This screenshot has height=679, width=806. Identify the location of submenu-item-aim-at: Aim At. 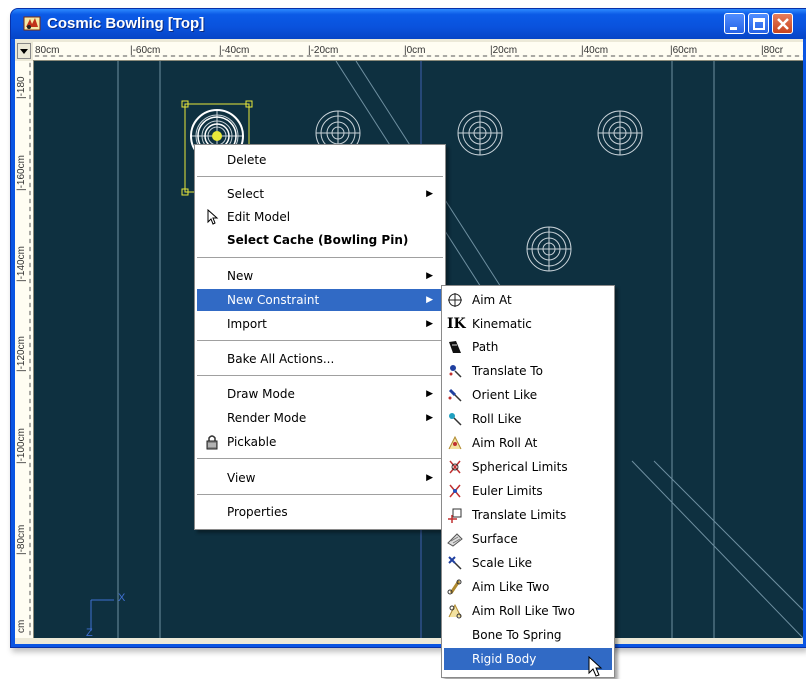
(528, 300).